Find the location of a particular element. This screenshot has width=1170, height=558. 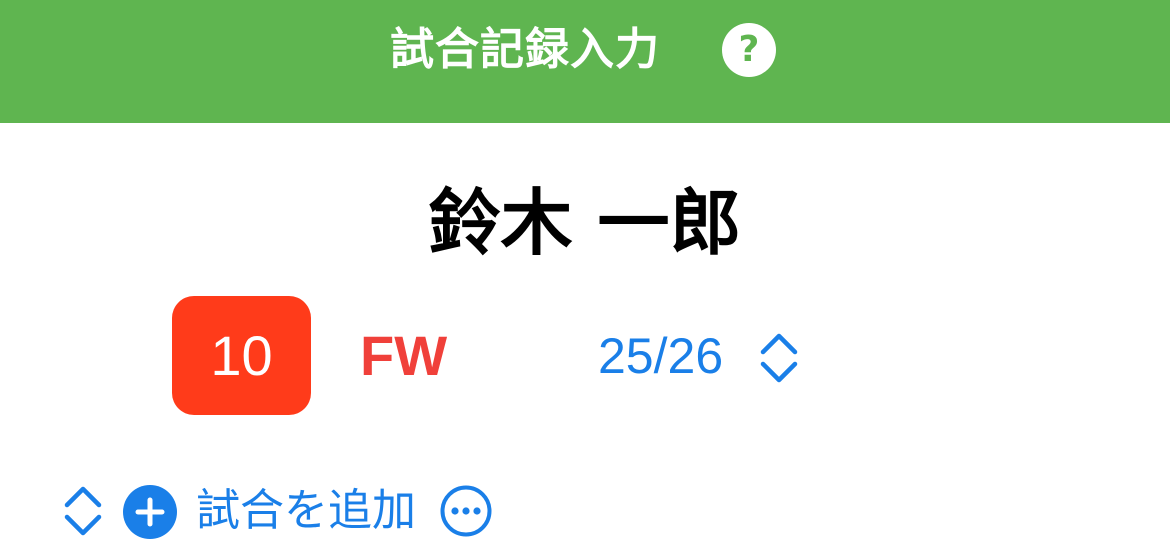

player-number-badge: 10 is located at coordinates (241, 355).